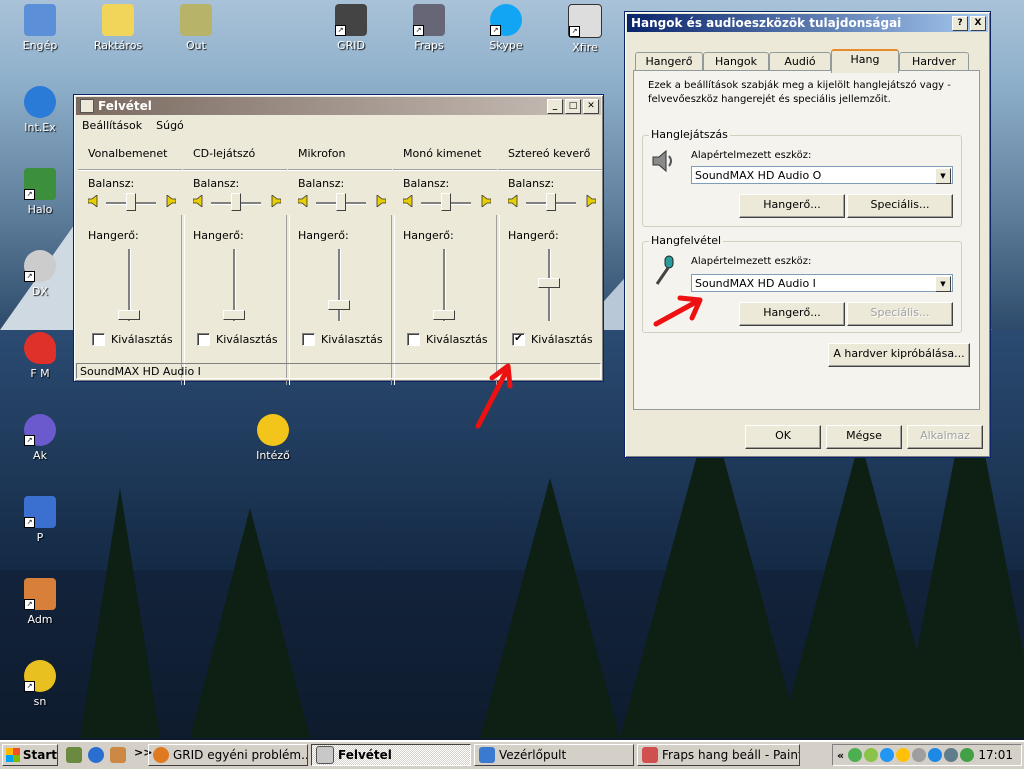 This screenshot has width=1024, height=769. Describe the element at coordinates (669, 61) in the screenshot. I see `tab-hangero: Hangerő` at that location.